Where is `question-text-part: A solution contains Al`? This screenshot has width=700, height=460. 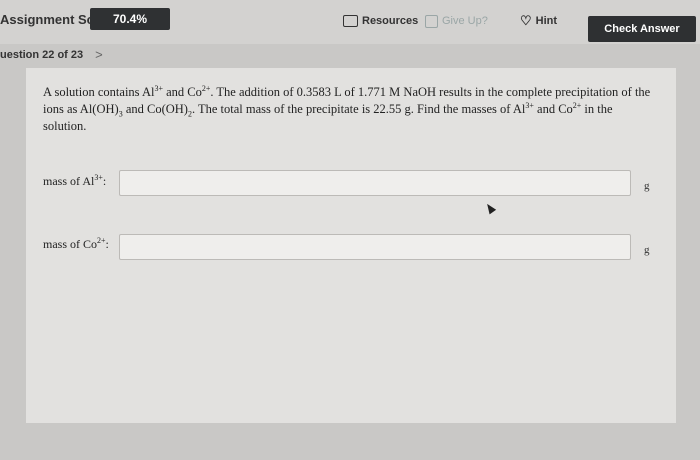 question-text-part: A solution contains Al is located at coordinates (99, 92).